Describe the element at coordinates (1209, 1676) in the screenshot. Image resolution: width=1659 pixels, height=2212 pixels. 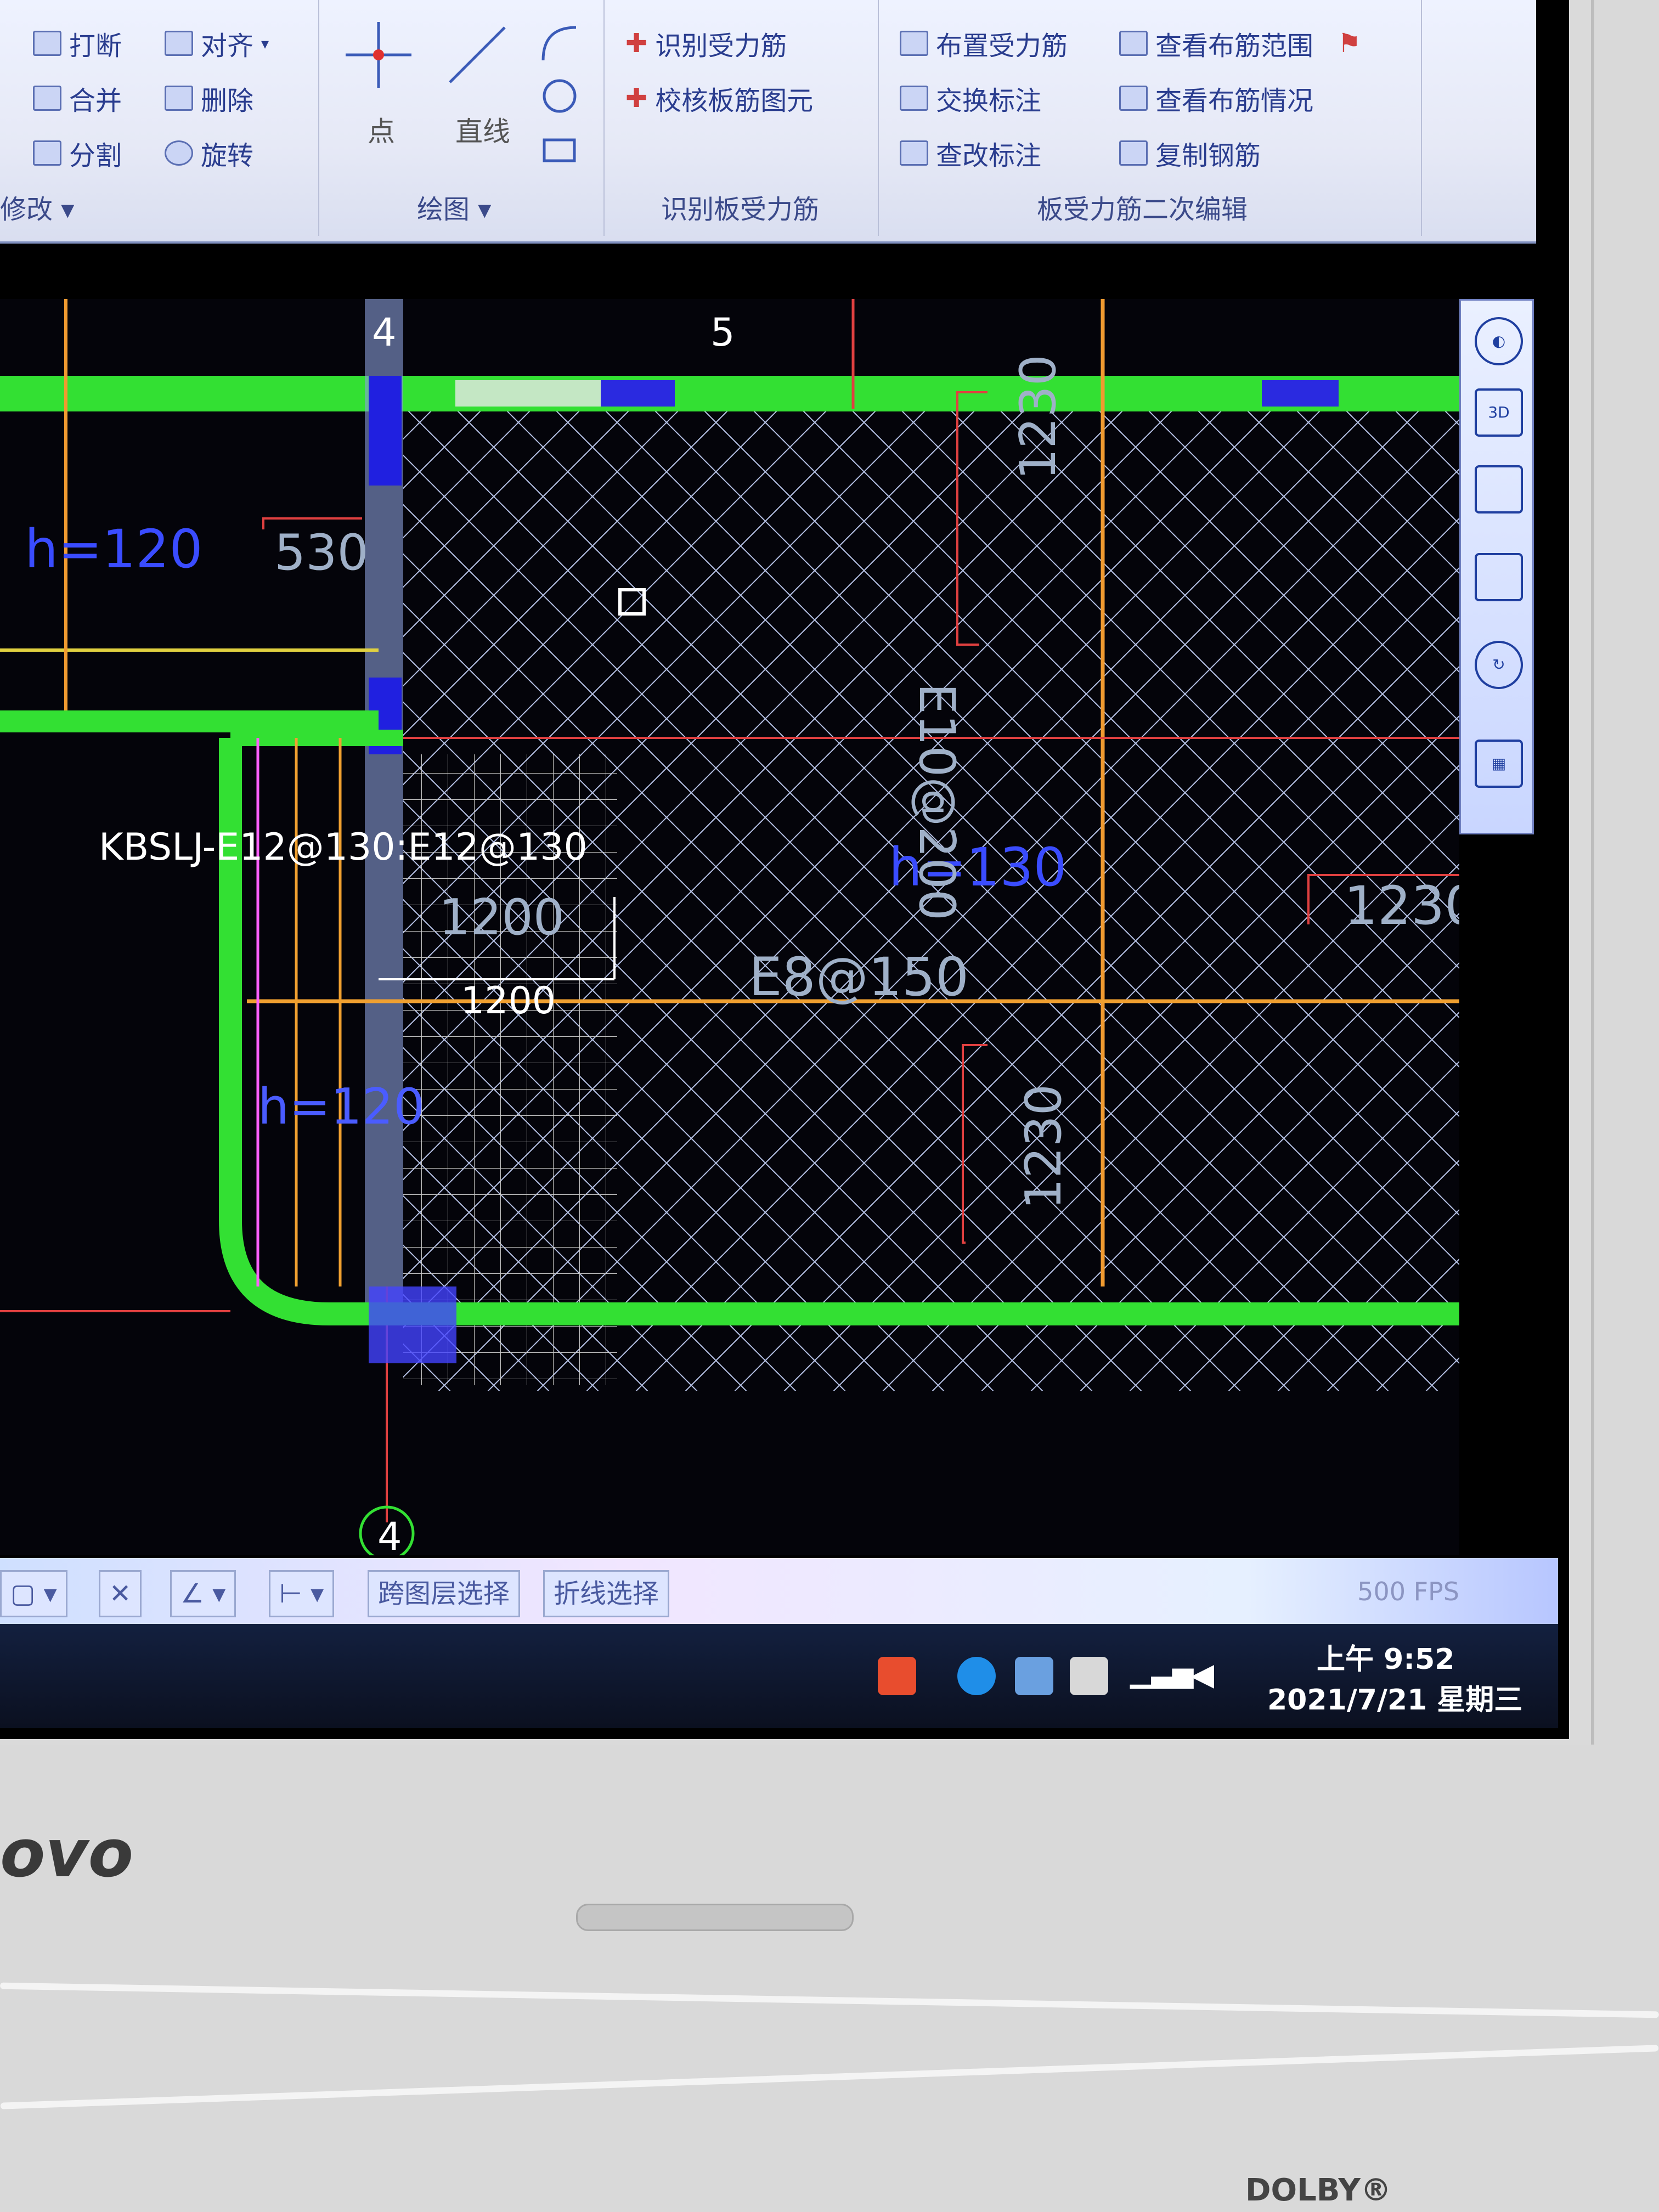
I see `volume-icon: ◀` at that location.